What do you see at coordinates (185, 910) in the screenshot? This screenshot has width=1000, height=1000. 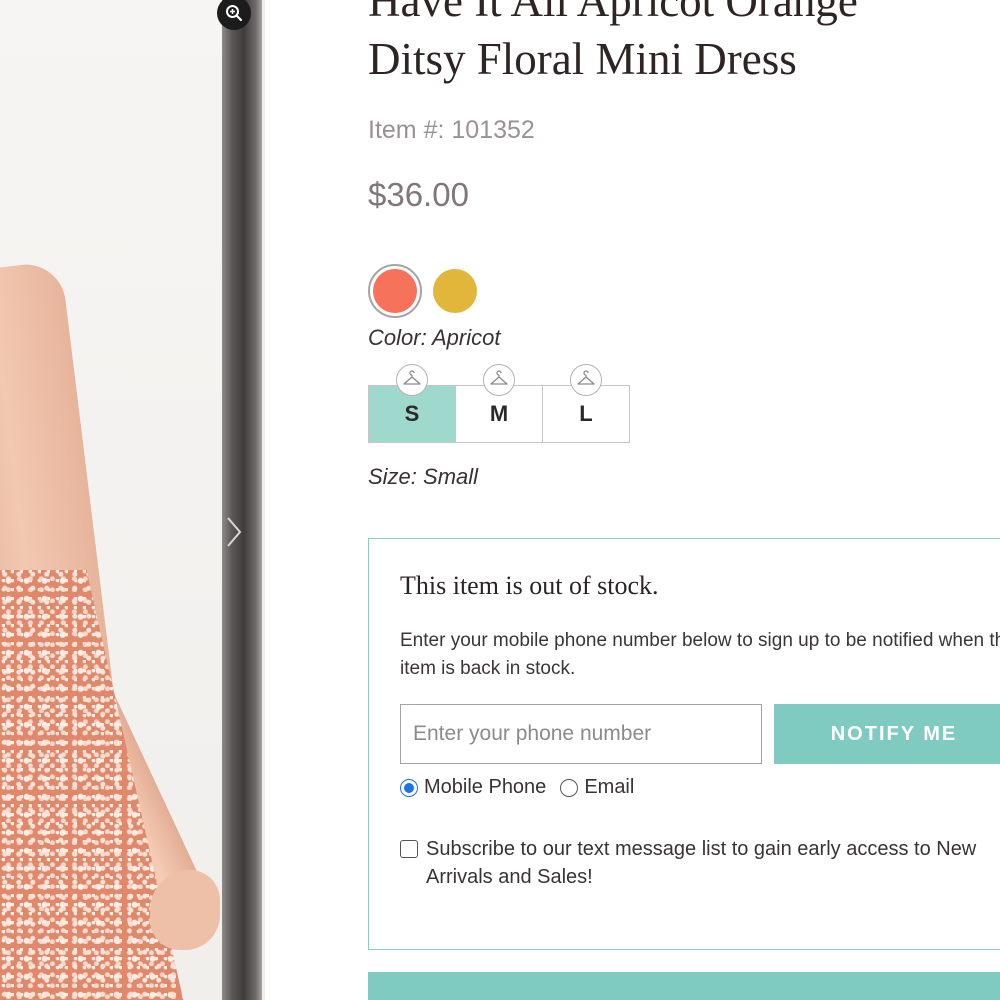 I see `photo-hand` at bounding box center [185, 910].